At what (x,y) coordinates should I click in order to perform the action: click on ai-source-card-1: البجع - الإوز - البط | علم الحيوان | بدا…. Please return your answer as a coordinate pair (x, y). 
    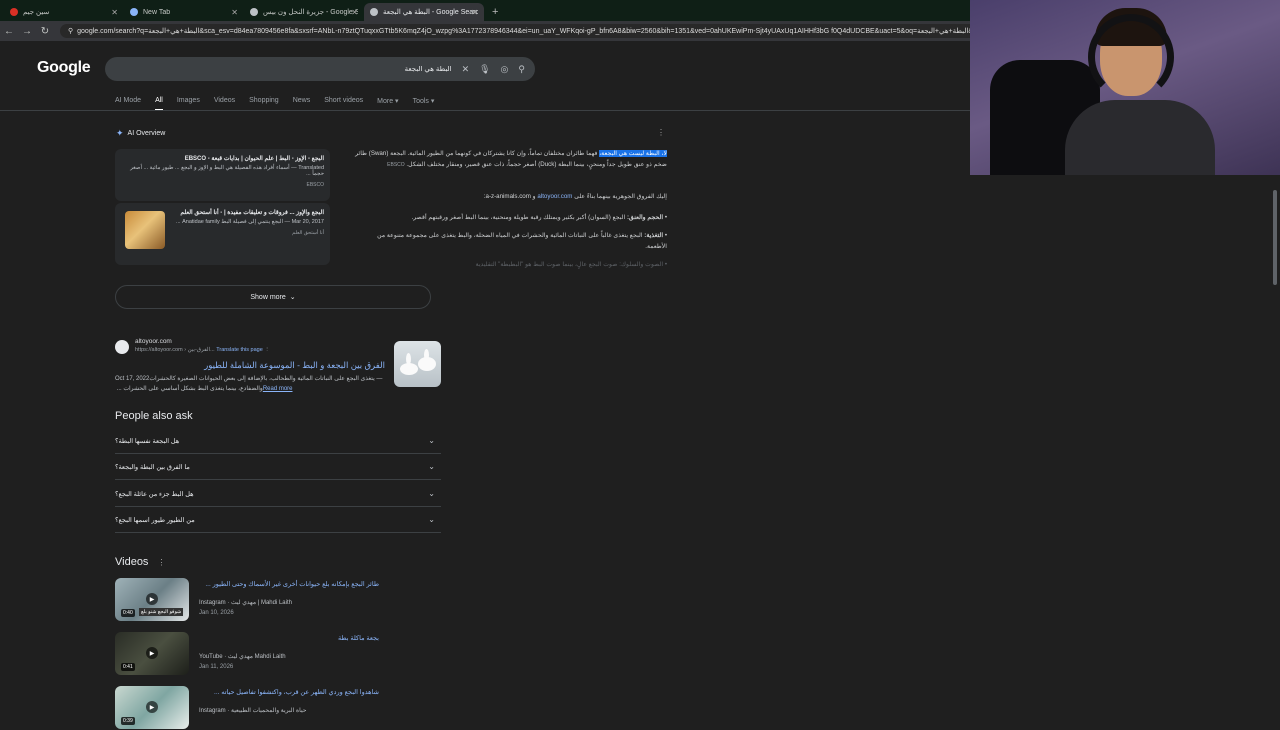
    Looking at the image, I should click on (222, 175).